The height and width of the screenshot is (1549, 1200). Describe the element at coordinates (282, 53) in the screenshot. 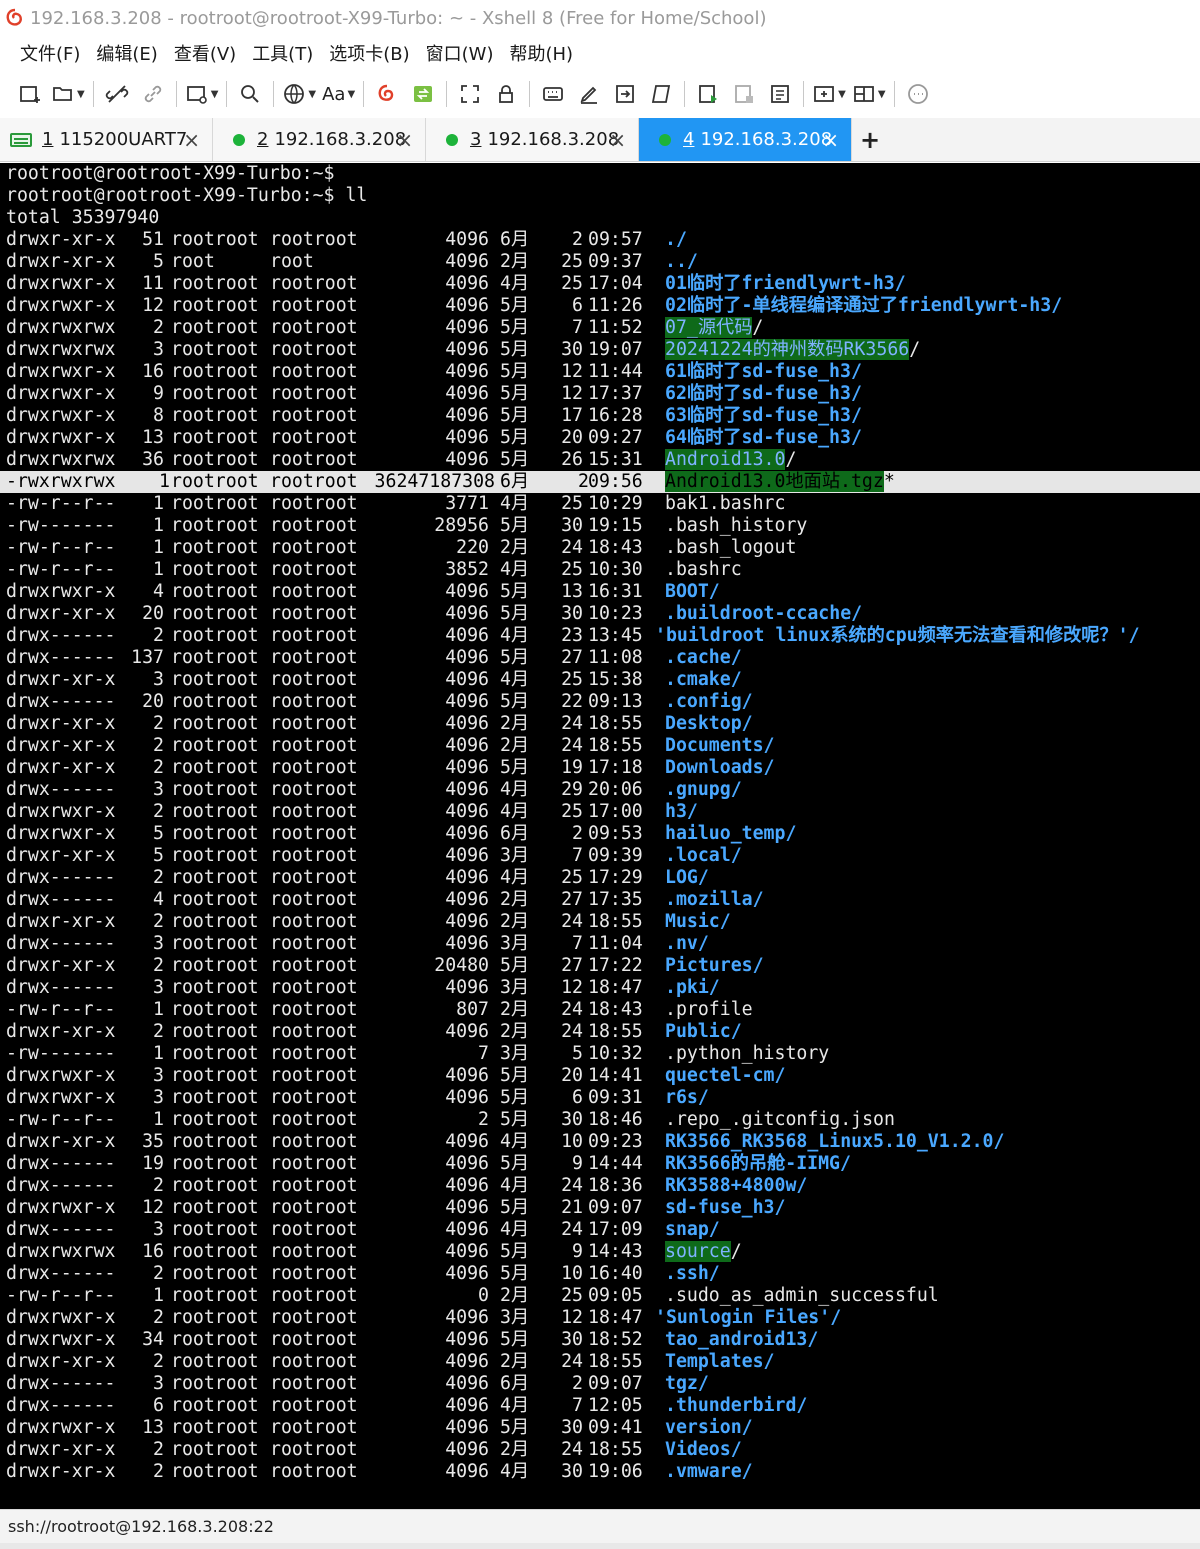

I see `menu-tools: 工具(T)` at that location.